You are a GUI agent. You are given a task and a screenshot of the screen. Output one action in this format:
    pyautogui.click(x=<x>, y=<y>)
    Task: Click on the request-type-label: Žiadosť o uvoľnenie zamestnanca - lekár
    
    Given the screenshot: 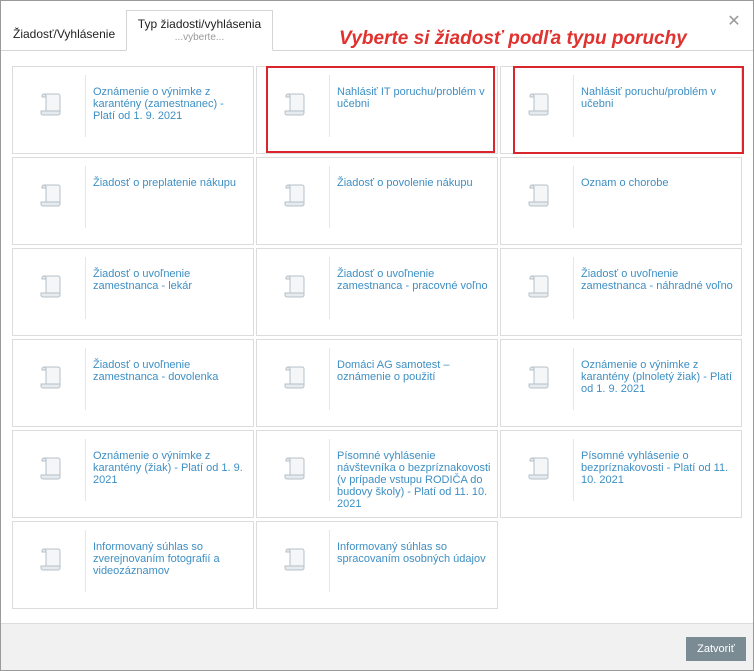 What is the action you would take?
    pyautogui.click(x=143, y=280)
    